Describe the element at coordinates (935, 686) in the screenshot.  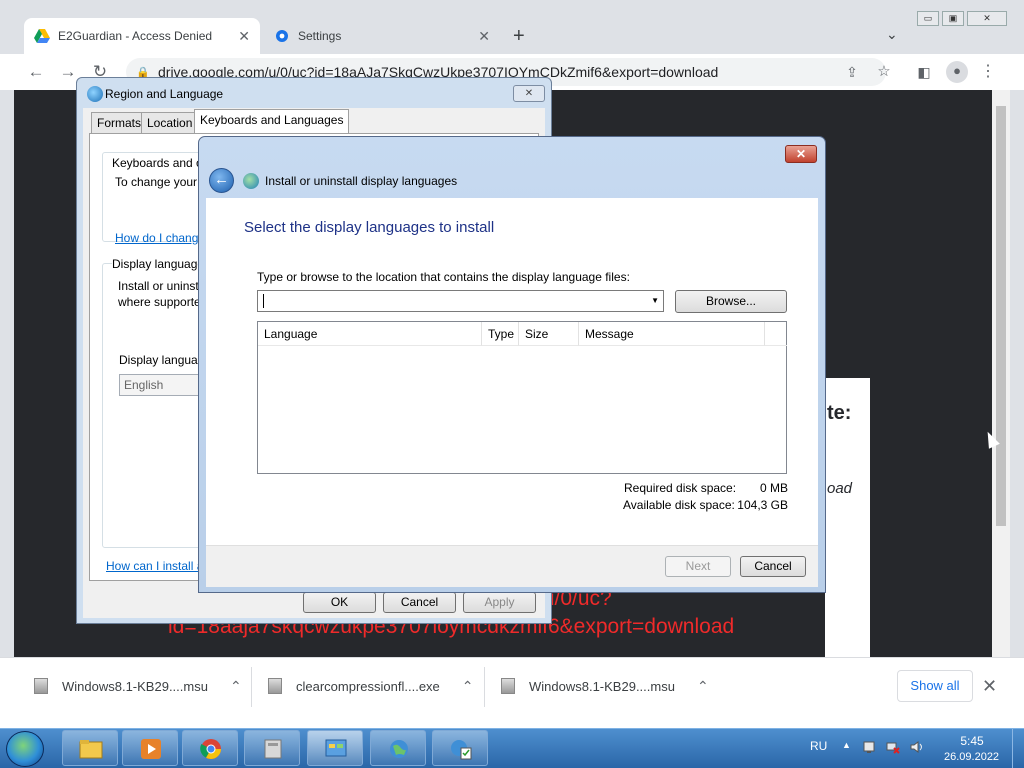
I see `show-all-button: Show all` at that location.